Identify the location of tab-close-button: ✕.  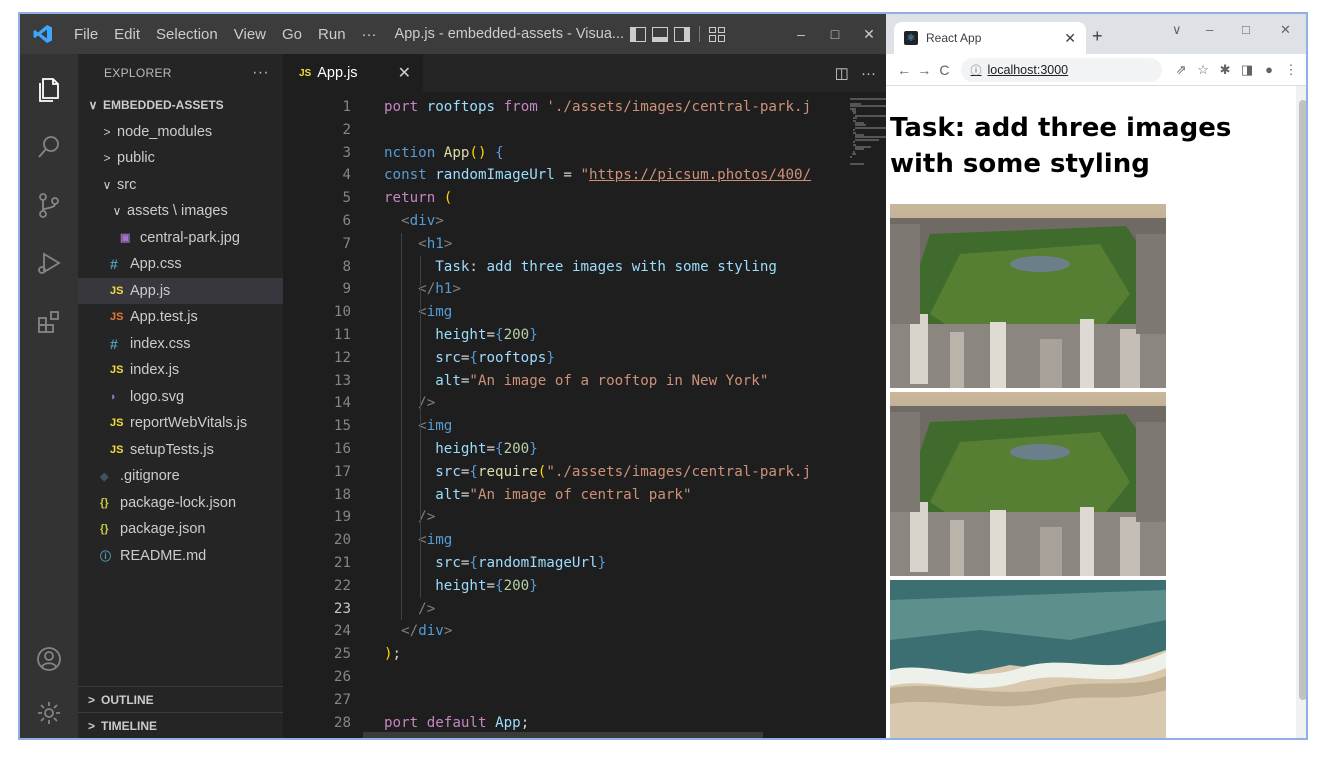
(404, 73).